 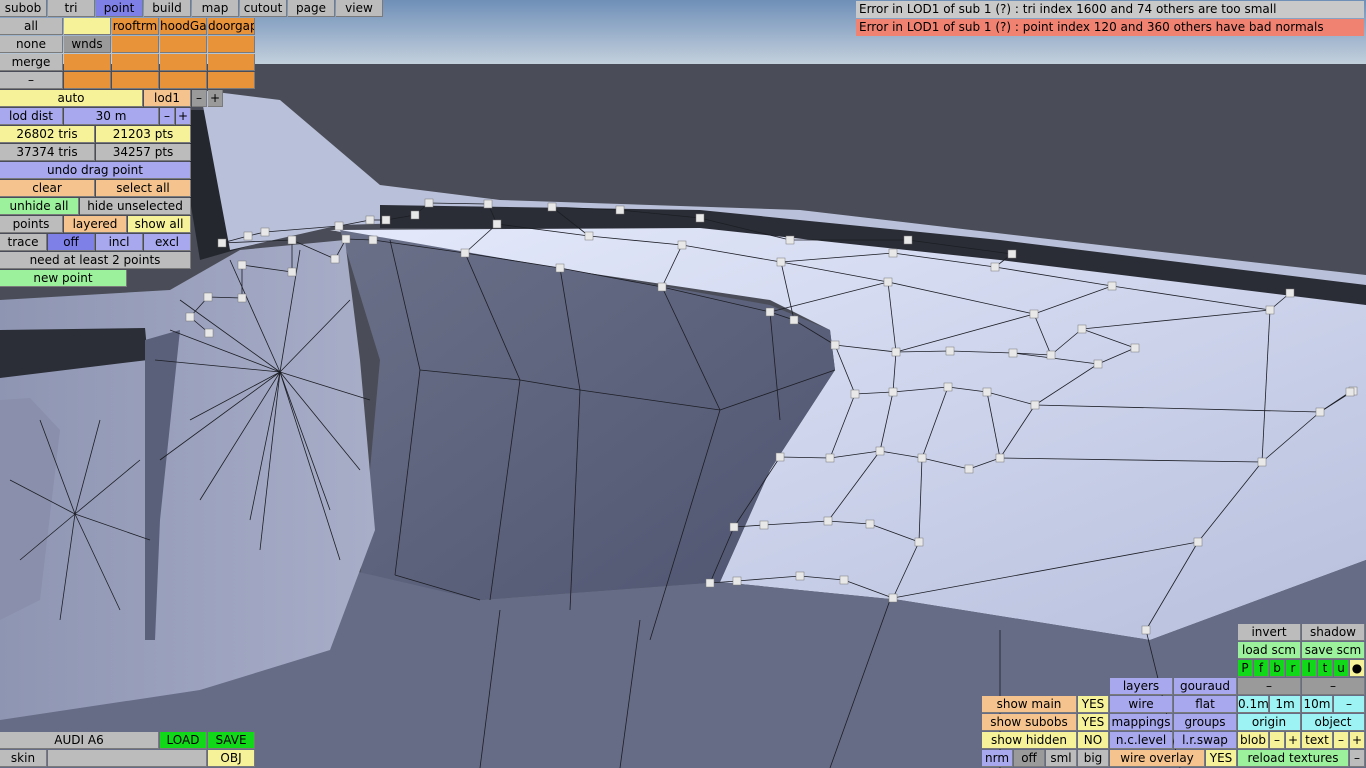 What do you see at coordinates (231, 26) in the screenshot?
I see `group-doorgap: doorgap` at bounding box center [231, 26].